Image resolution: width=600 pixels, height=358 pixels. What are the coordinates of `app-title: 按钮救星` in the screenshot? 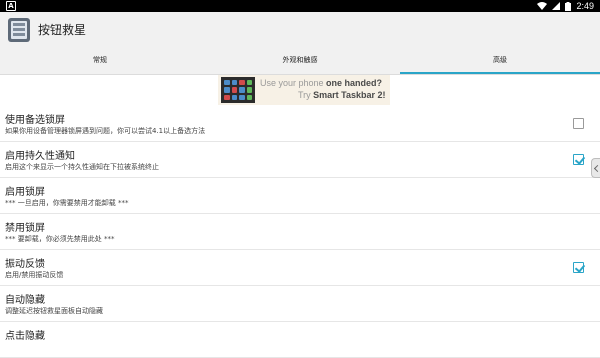 It's located at (62, 30).